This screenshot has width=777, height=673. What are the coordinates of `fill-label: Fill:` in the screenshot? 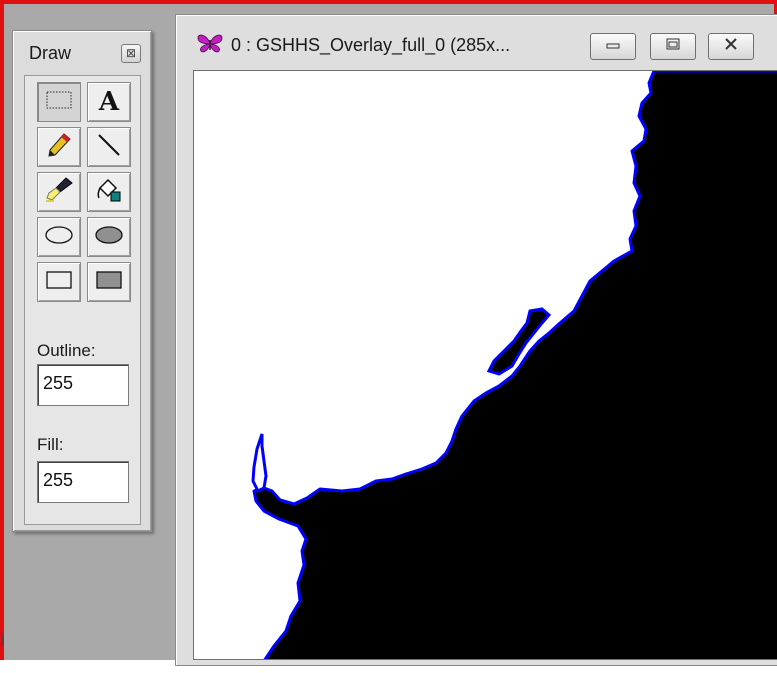 It's located at (50, 444).